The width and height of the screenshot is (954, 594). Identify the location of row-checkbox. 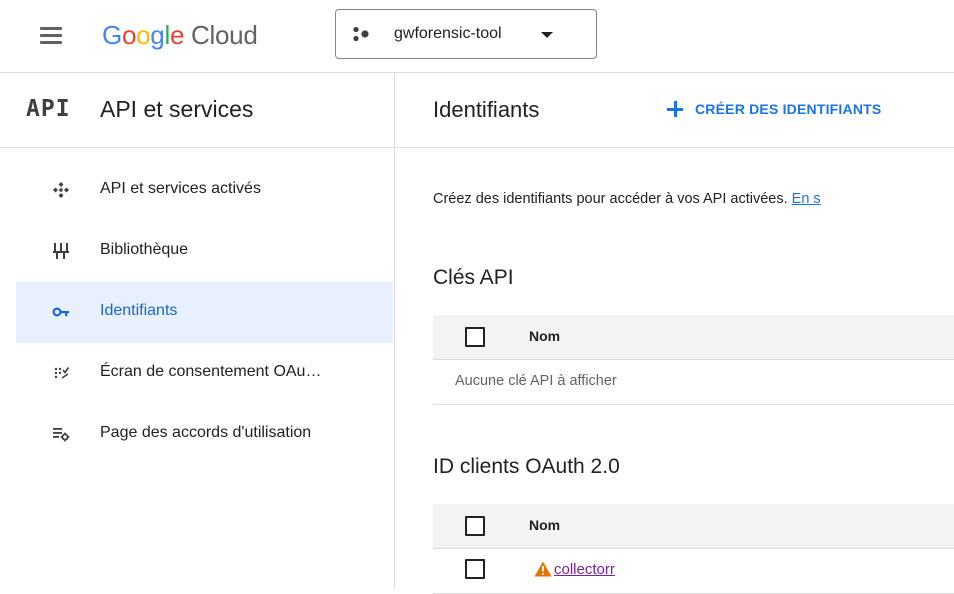
(475, 569).